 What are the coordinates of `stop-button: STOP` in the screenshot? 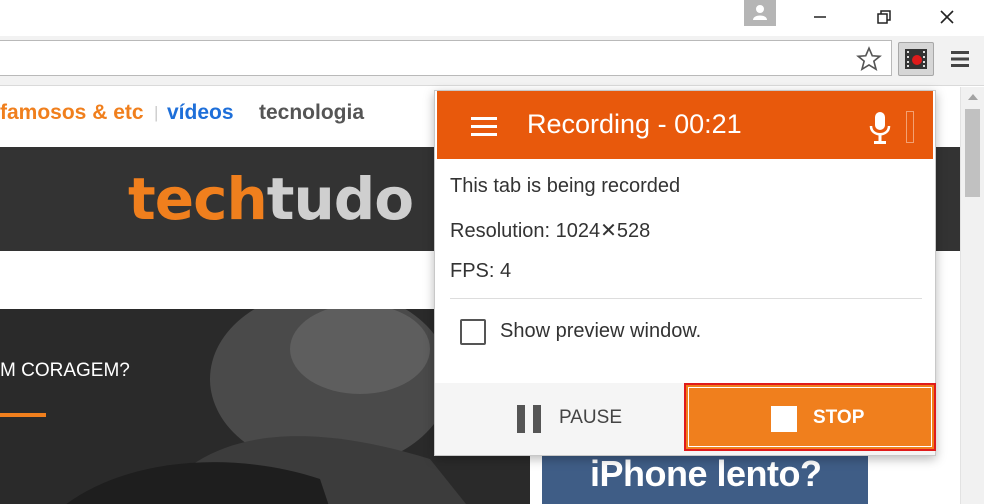 It's located at (810, 417).